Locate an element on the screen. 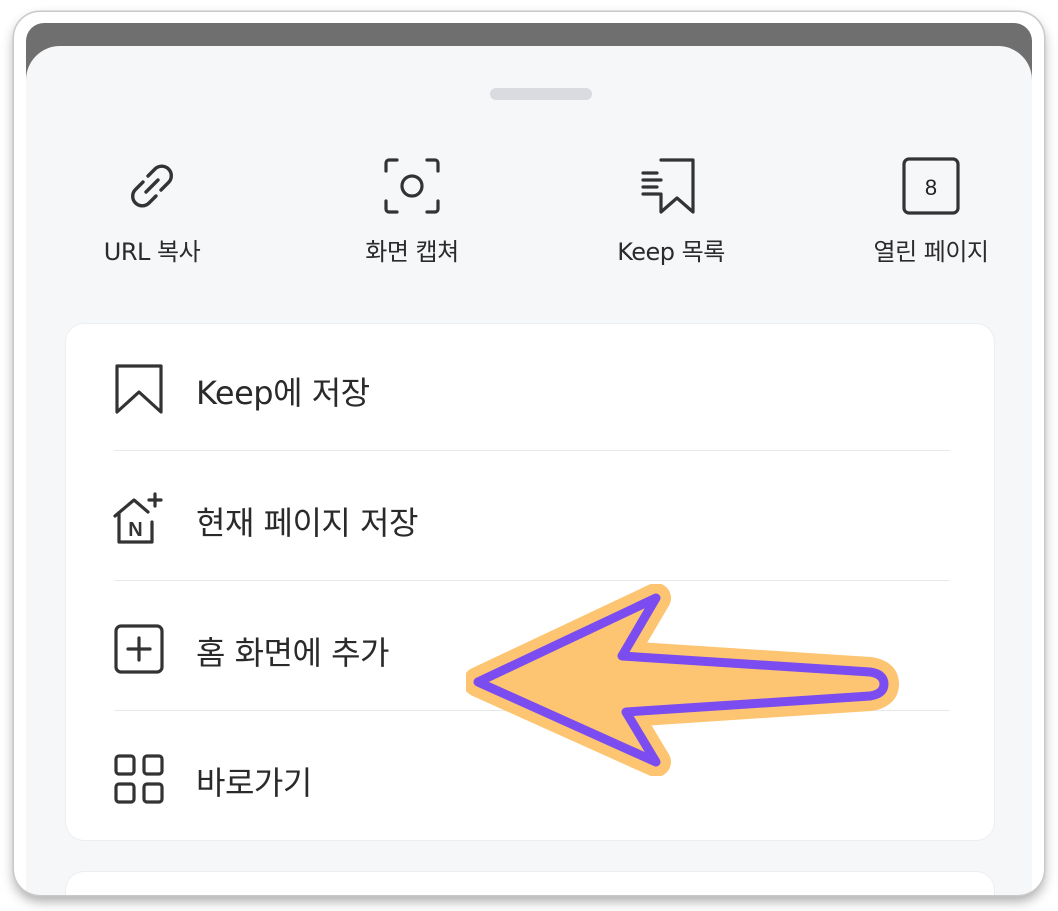  open-pages-count: 8 is located at coordinates (931, 187).